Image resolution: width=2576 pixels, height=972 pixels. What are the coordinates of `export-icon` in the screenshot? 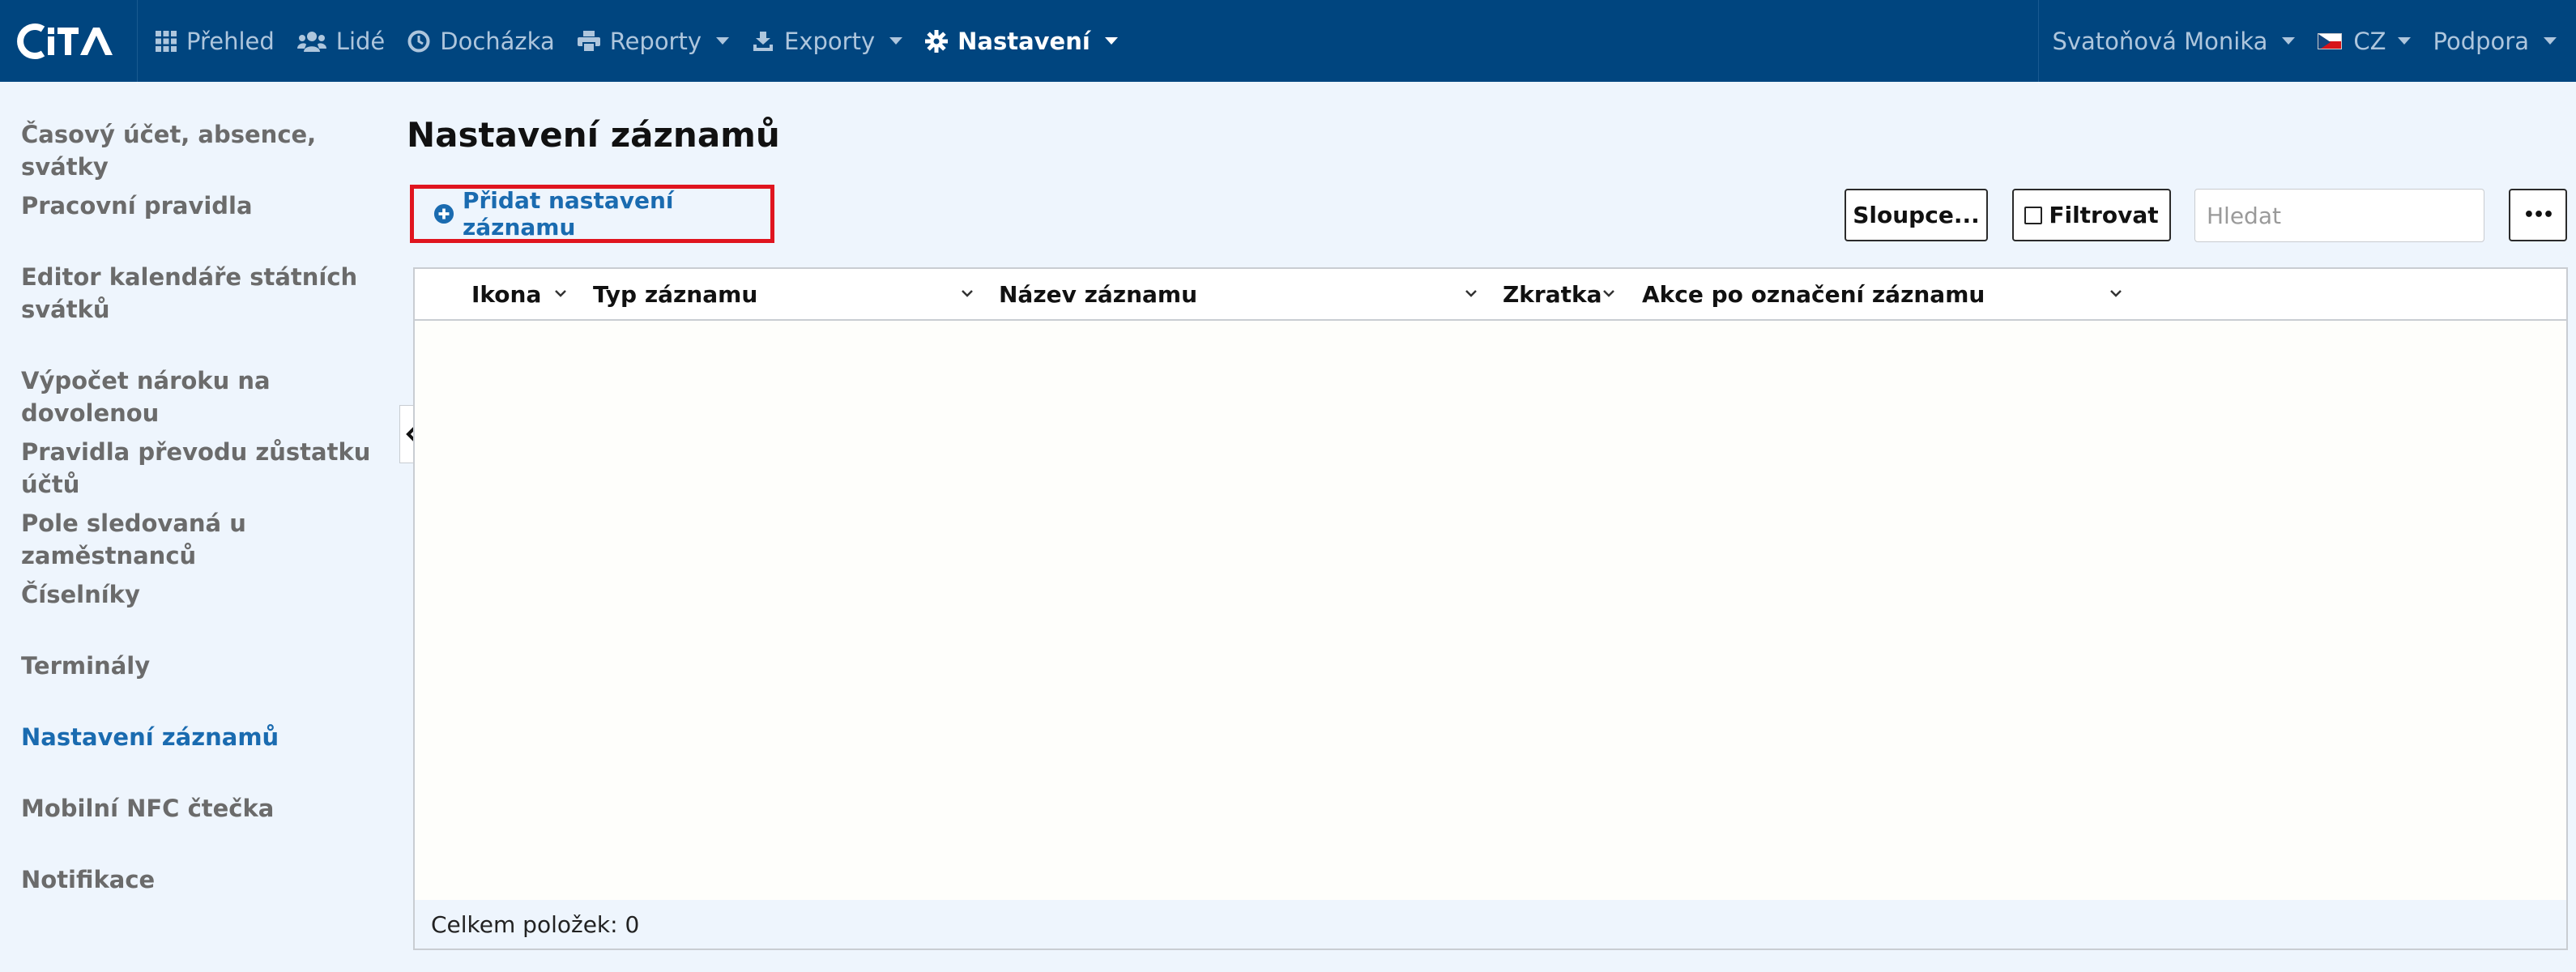 It's located at (763, 41).